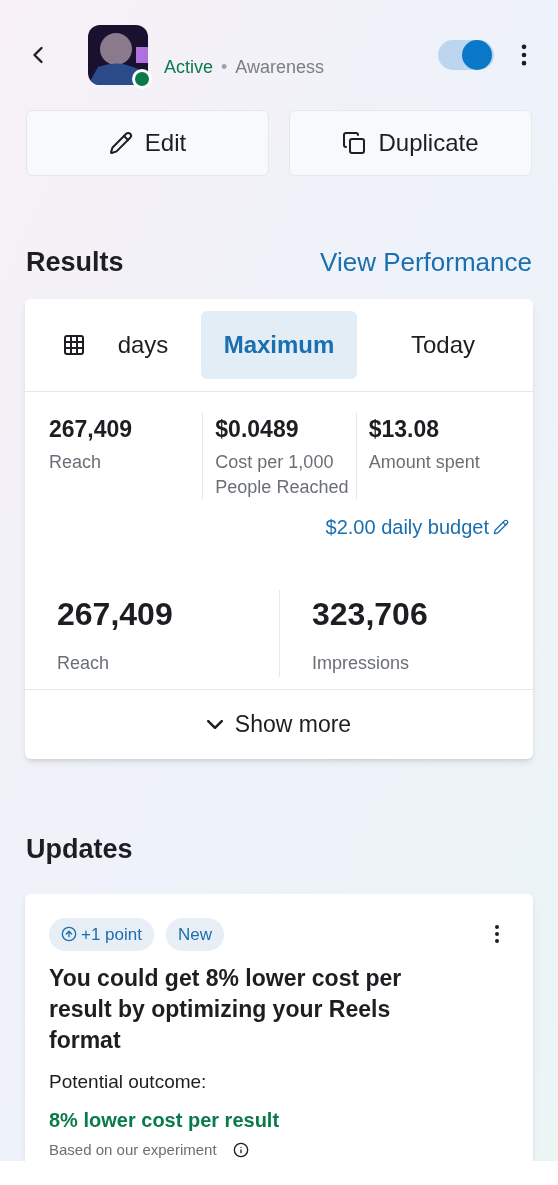  What do you see at coordinates (101, 934) in the screenshot?
I see `tag: +1 point` at bounding box center [101, 934].